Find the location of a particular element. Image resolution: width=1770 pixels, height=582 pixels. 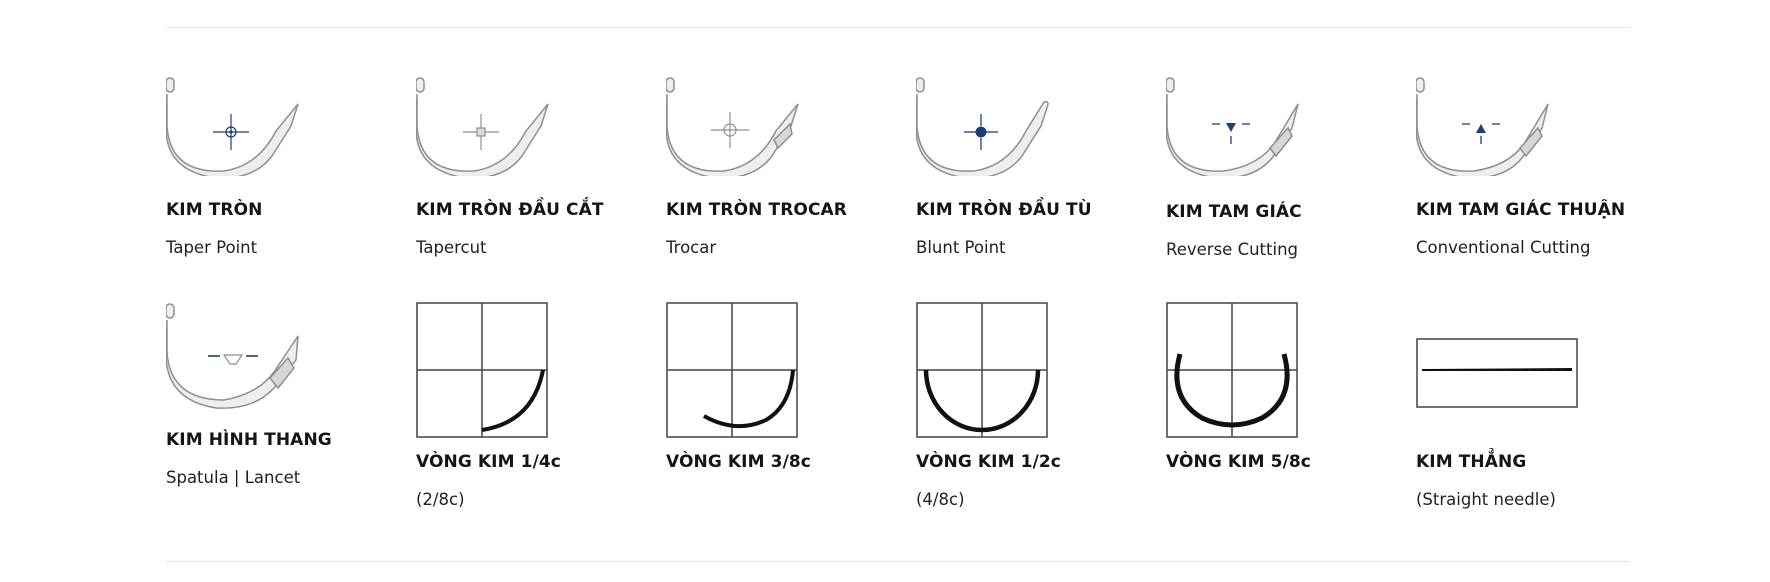

half-circle-curve-icon is located at coordinates (982, 370).